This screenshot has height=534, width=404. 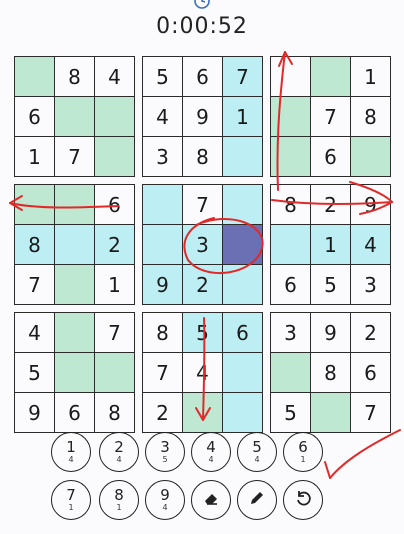 I want to click on sudoku-box: 6 8 2 7 1, so click(x=74, y=244).